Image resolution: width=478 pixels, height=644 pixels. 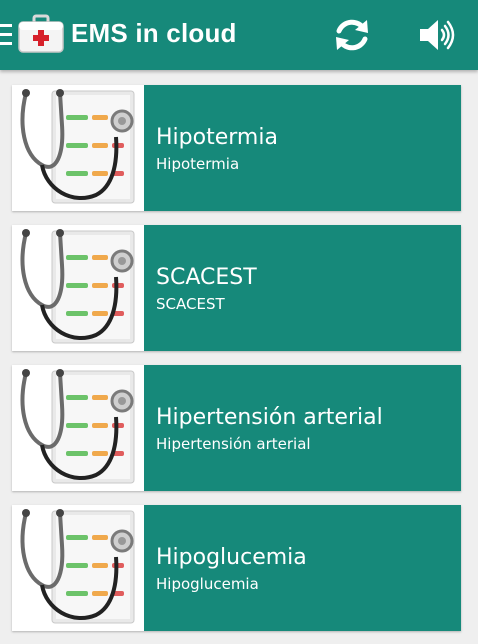 I want to click on card-subtitle: Hipoglucemia, so click(x=207, y=584).